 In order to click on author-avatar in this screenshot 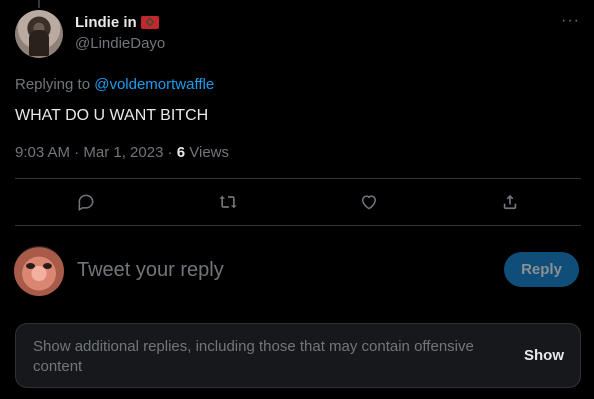, I will do `click(39, 34)`.